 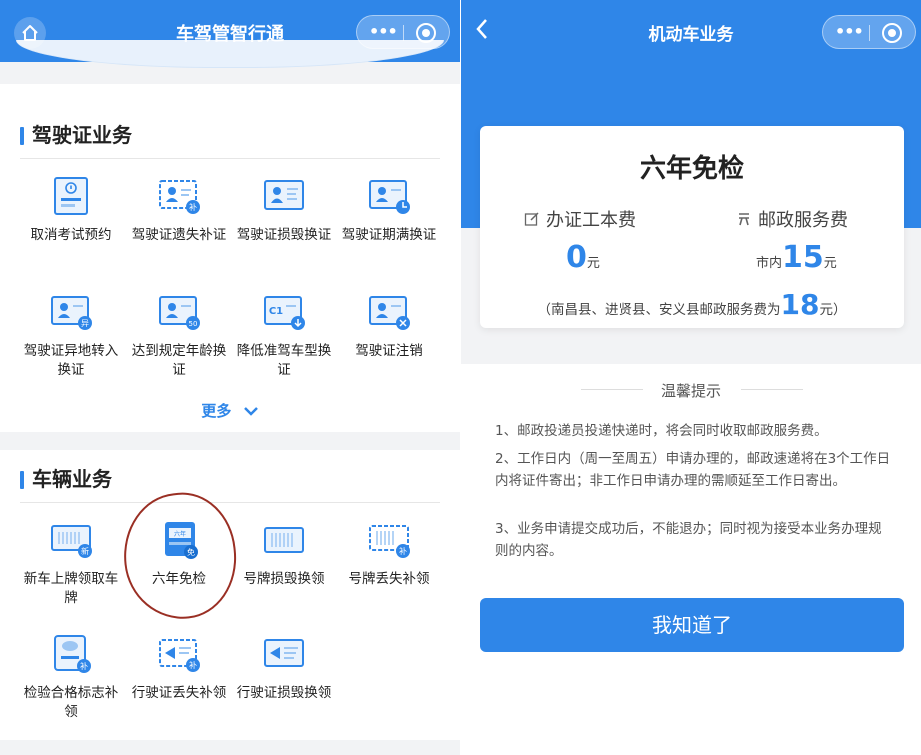 I want to click on grid-item-vehicle-license-damaged: 行驶证损毁换领, so click(x=284, y=668).